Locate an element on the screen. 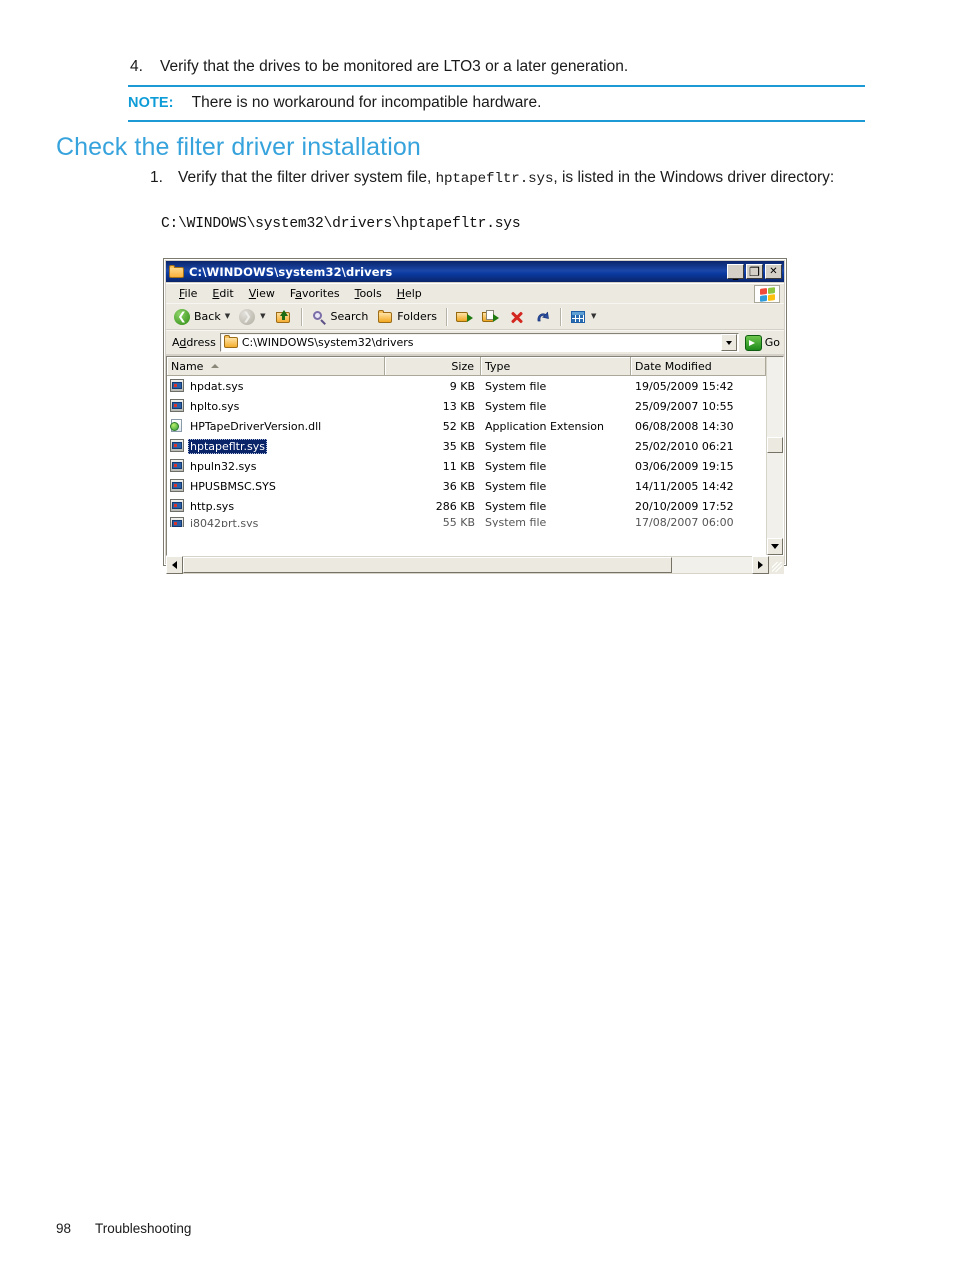 This screenshot has height=1271, width=954. page-footer: 98 Troubleshooting is located at coordinates (123, 1228).